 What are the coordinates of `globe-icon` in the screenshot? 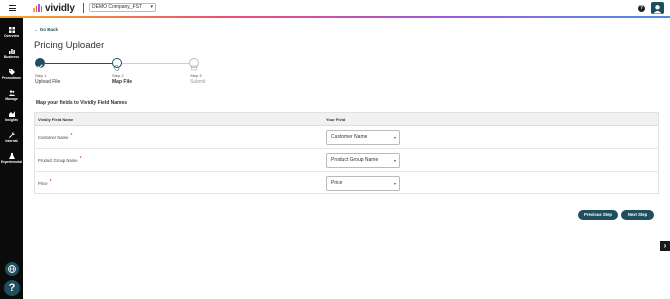 It's located at (12, 269).